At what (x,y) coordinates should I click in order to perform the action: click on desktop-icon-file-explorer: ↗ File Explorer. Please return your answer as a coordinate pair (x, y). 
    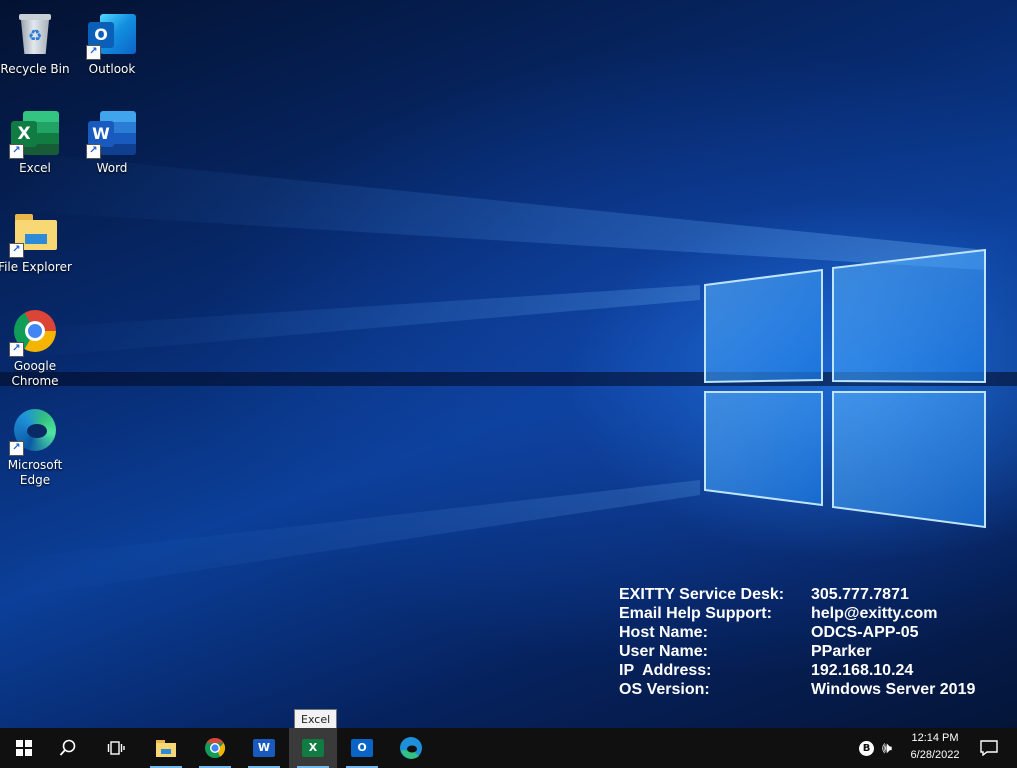
    Looking at the image, I should click on (36, 245).